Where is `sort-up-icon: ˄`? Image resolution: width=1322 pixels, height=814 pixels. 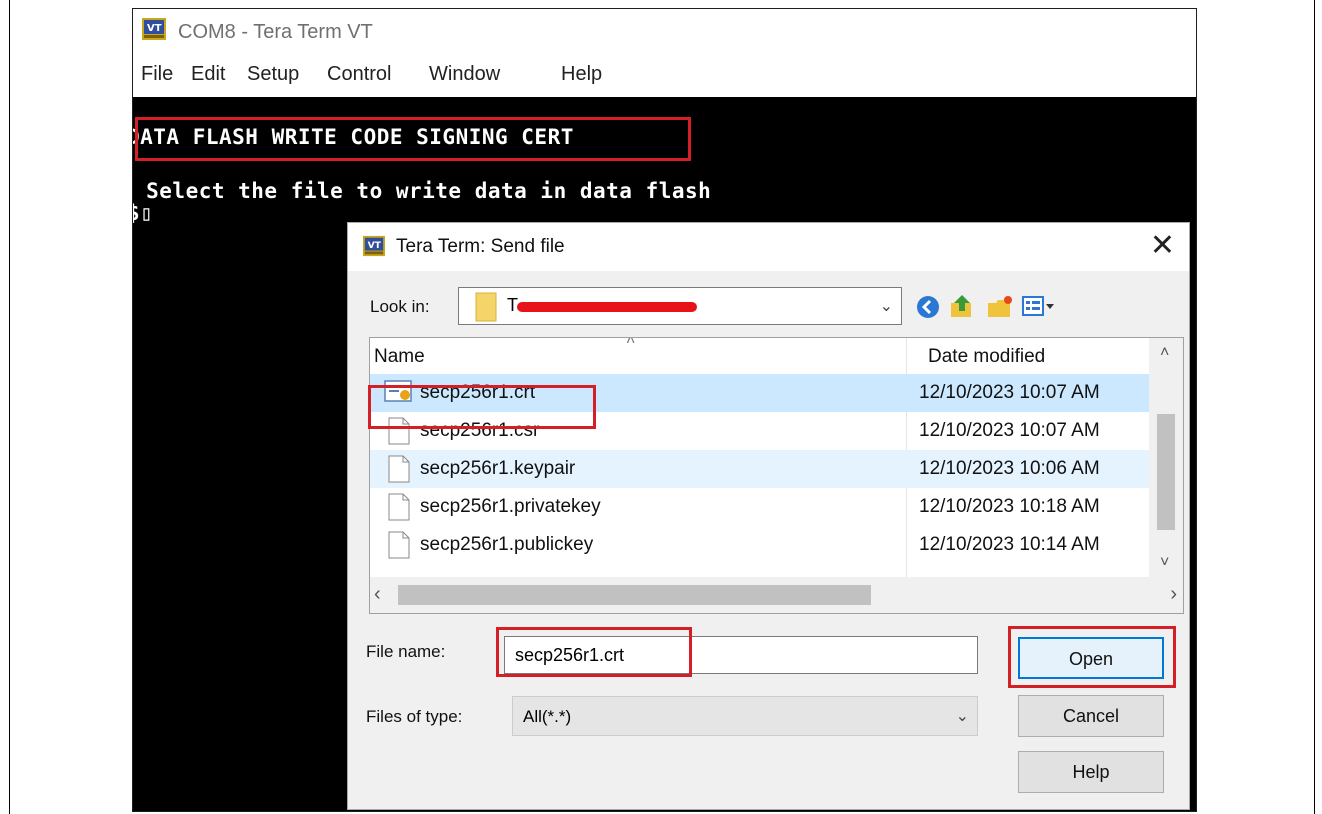 sort-up-icon: ˄ is located at coordinates (631, 343).